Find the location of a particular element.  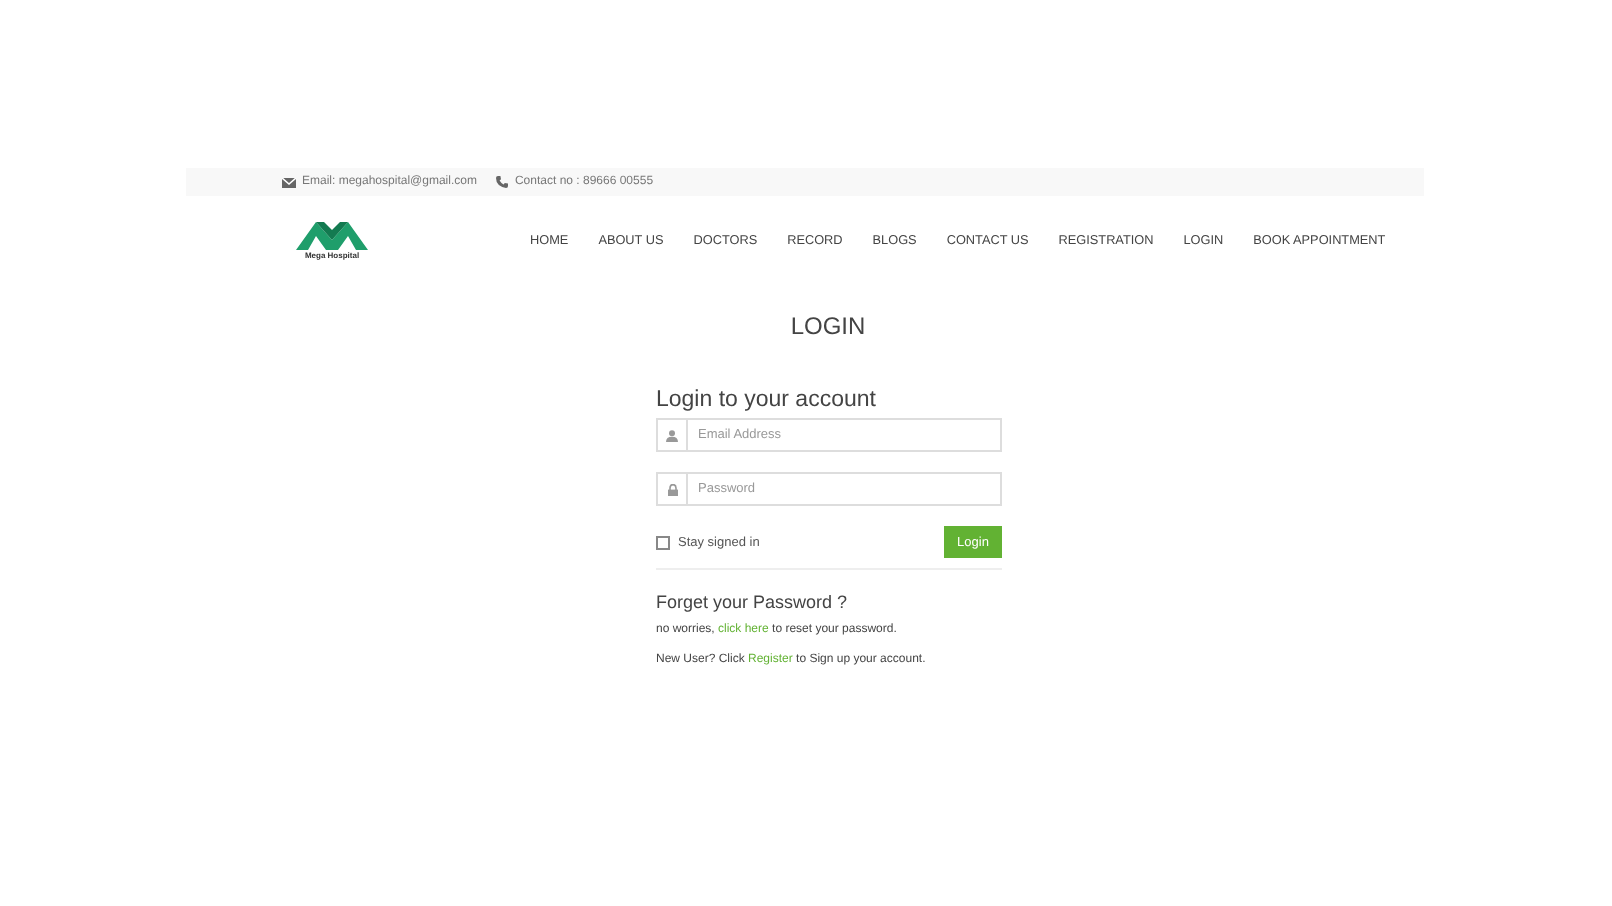

form-heading: Login to your account is located at coordinates (767, 400).